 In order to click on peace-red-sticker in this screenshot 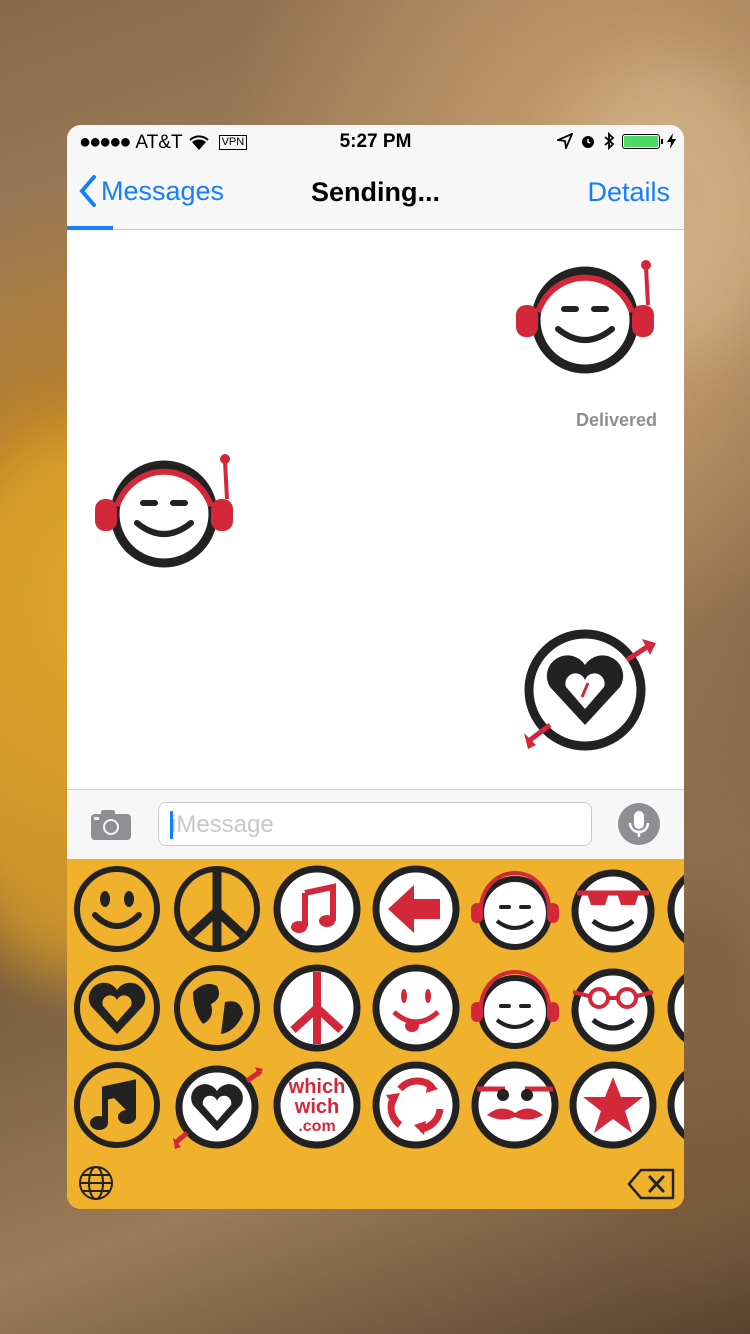, I will do `click(317, 1008)`.